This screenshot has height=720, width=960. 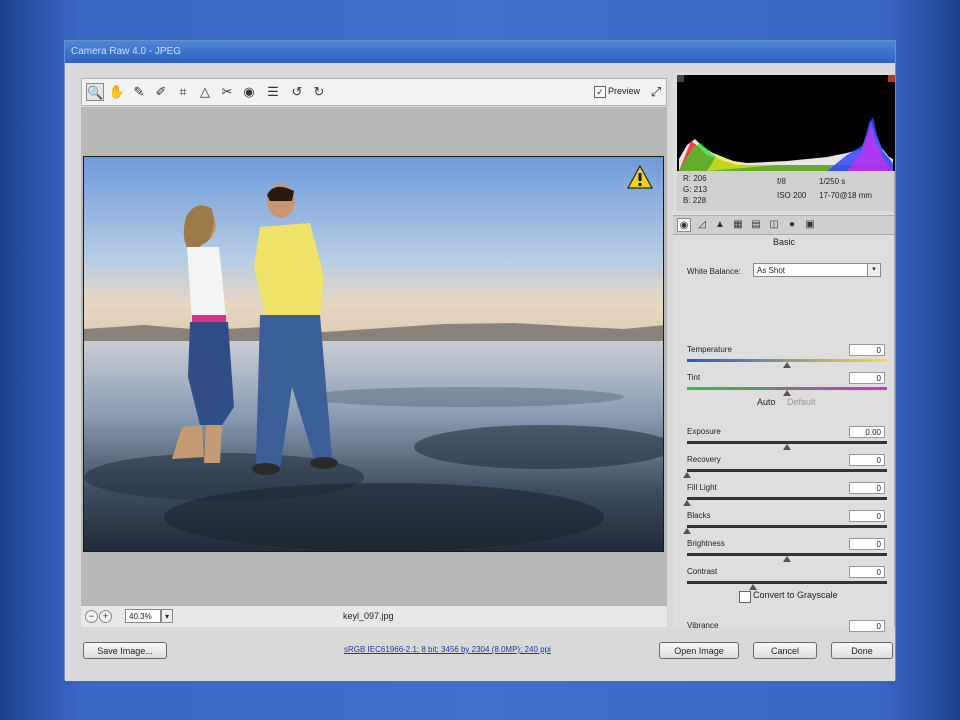 What do you see at coordinates (787, 447) in the screenshot?
I see `exposure-slider-thumb` at bounding box center [787, 447].